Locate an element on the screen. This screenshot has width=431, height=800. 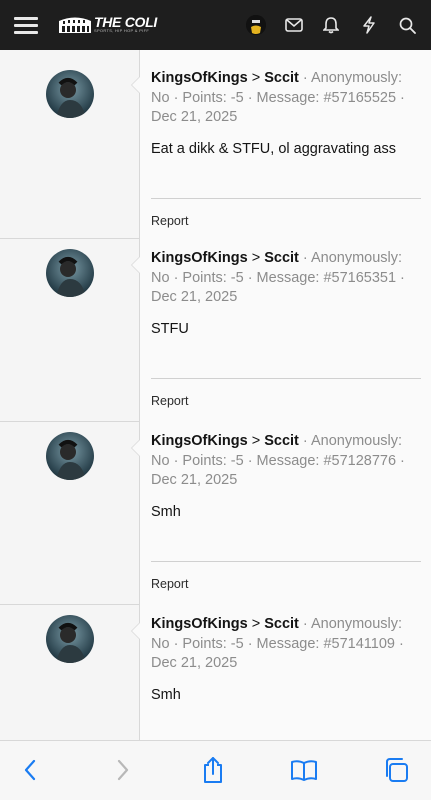
bell-icon is located at coordinates (331, 25).